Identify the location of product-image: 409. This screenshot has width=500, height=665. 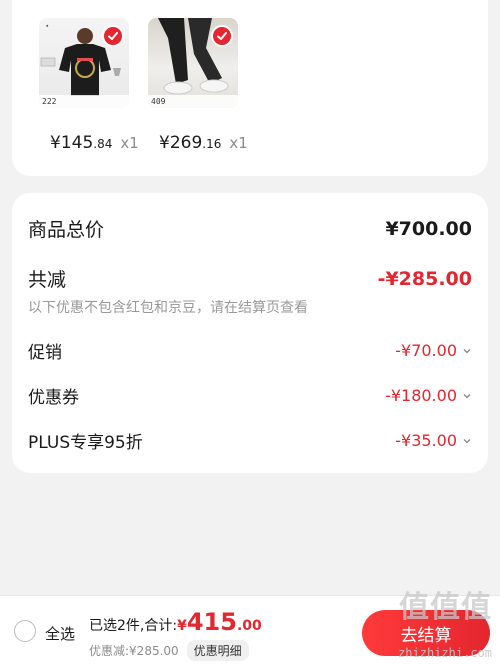
(193, 63).